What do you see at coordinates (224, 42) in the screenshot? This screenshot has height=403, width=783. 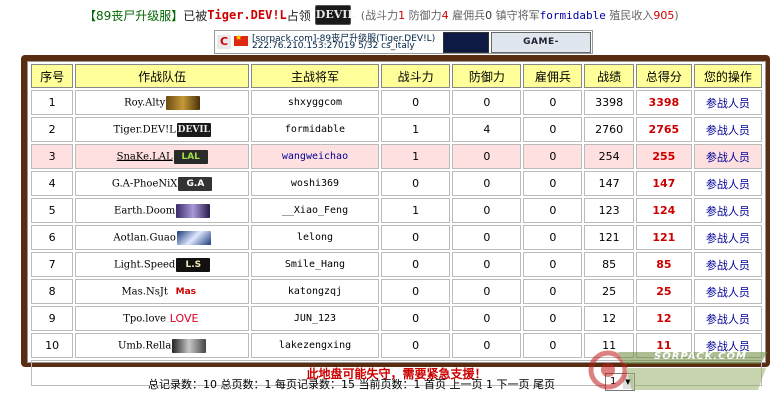 I see `cs-game-icon: C` at bounding box center [224, 42].